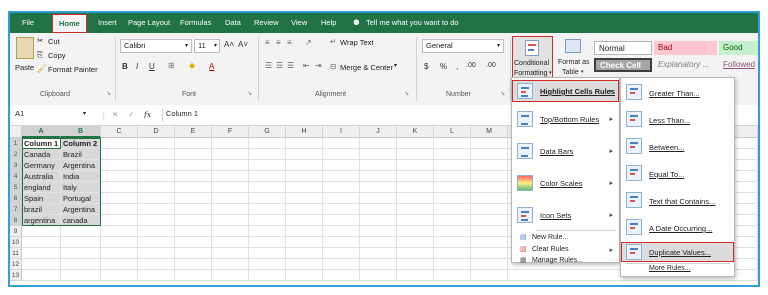 The height and width of the screenshot is (295, 768). Describe the element at coordinates (193, 132) in the screenshot. I see `column-header: E` at that location.